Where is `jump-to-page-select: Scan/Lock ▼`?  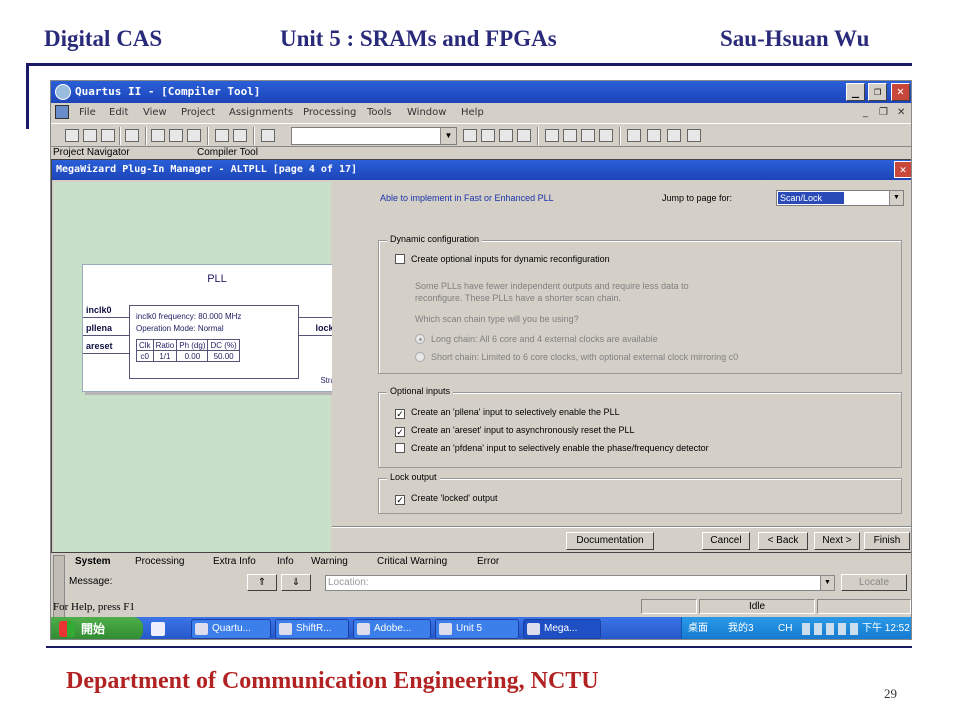 jump-to-page-select: Scan/Lock ▼ is located at coordinates (840, 198).